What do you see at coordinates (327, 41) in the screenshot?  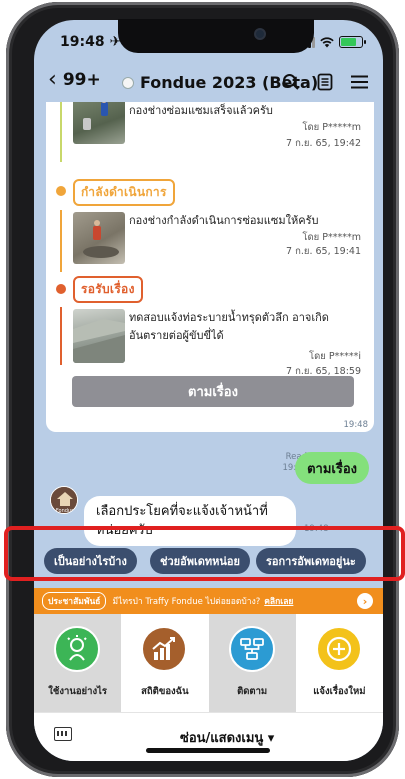 I see `wifi-icon` at bounding box center [327, 41].